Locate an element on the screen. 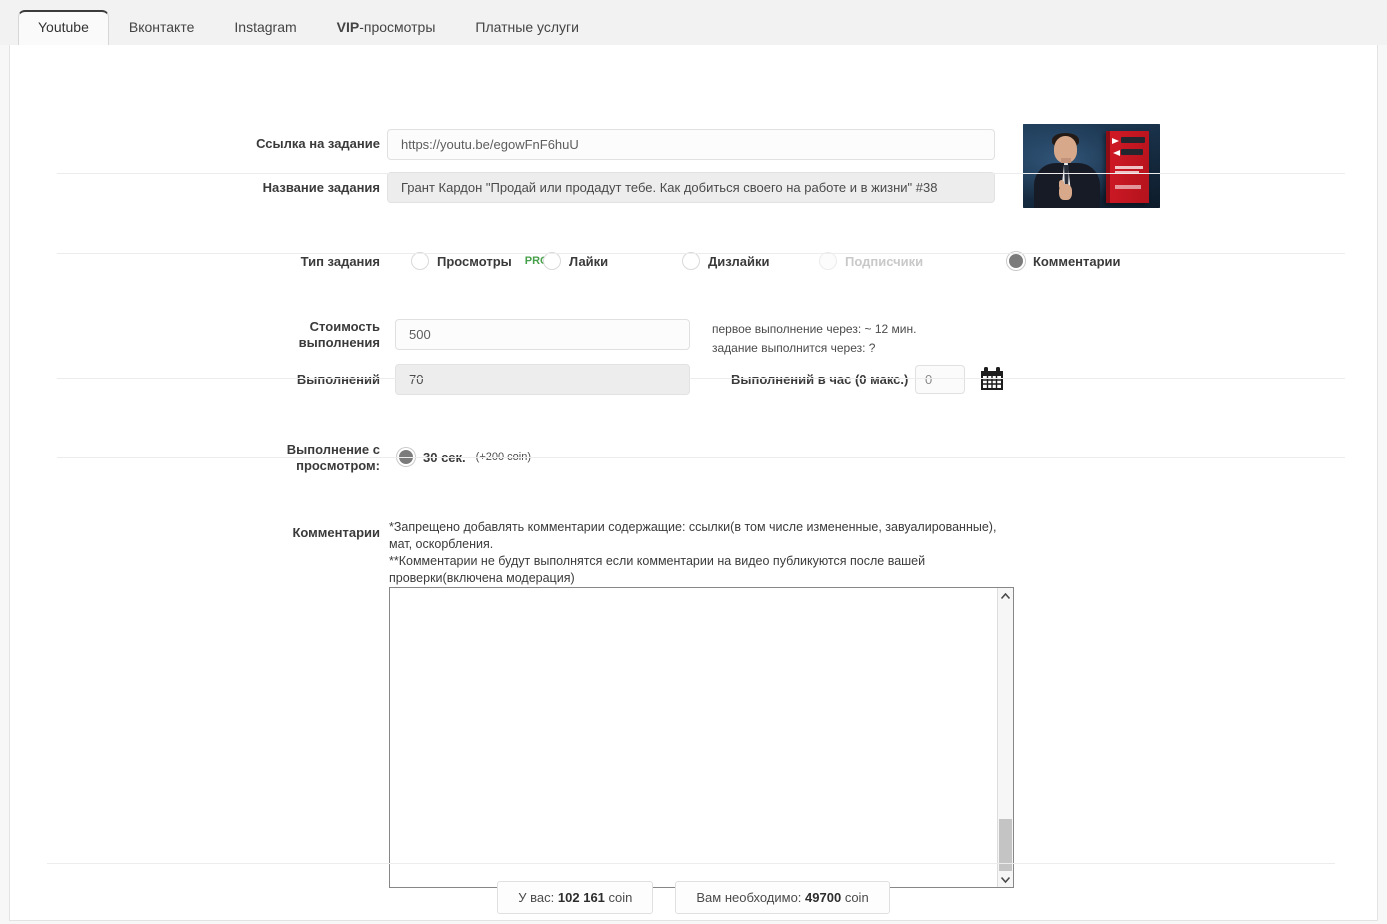 This screenshot has height=924, width=1387. radio-option-views: Просмотры PRO is located at coordinates (480, 261).